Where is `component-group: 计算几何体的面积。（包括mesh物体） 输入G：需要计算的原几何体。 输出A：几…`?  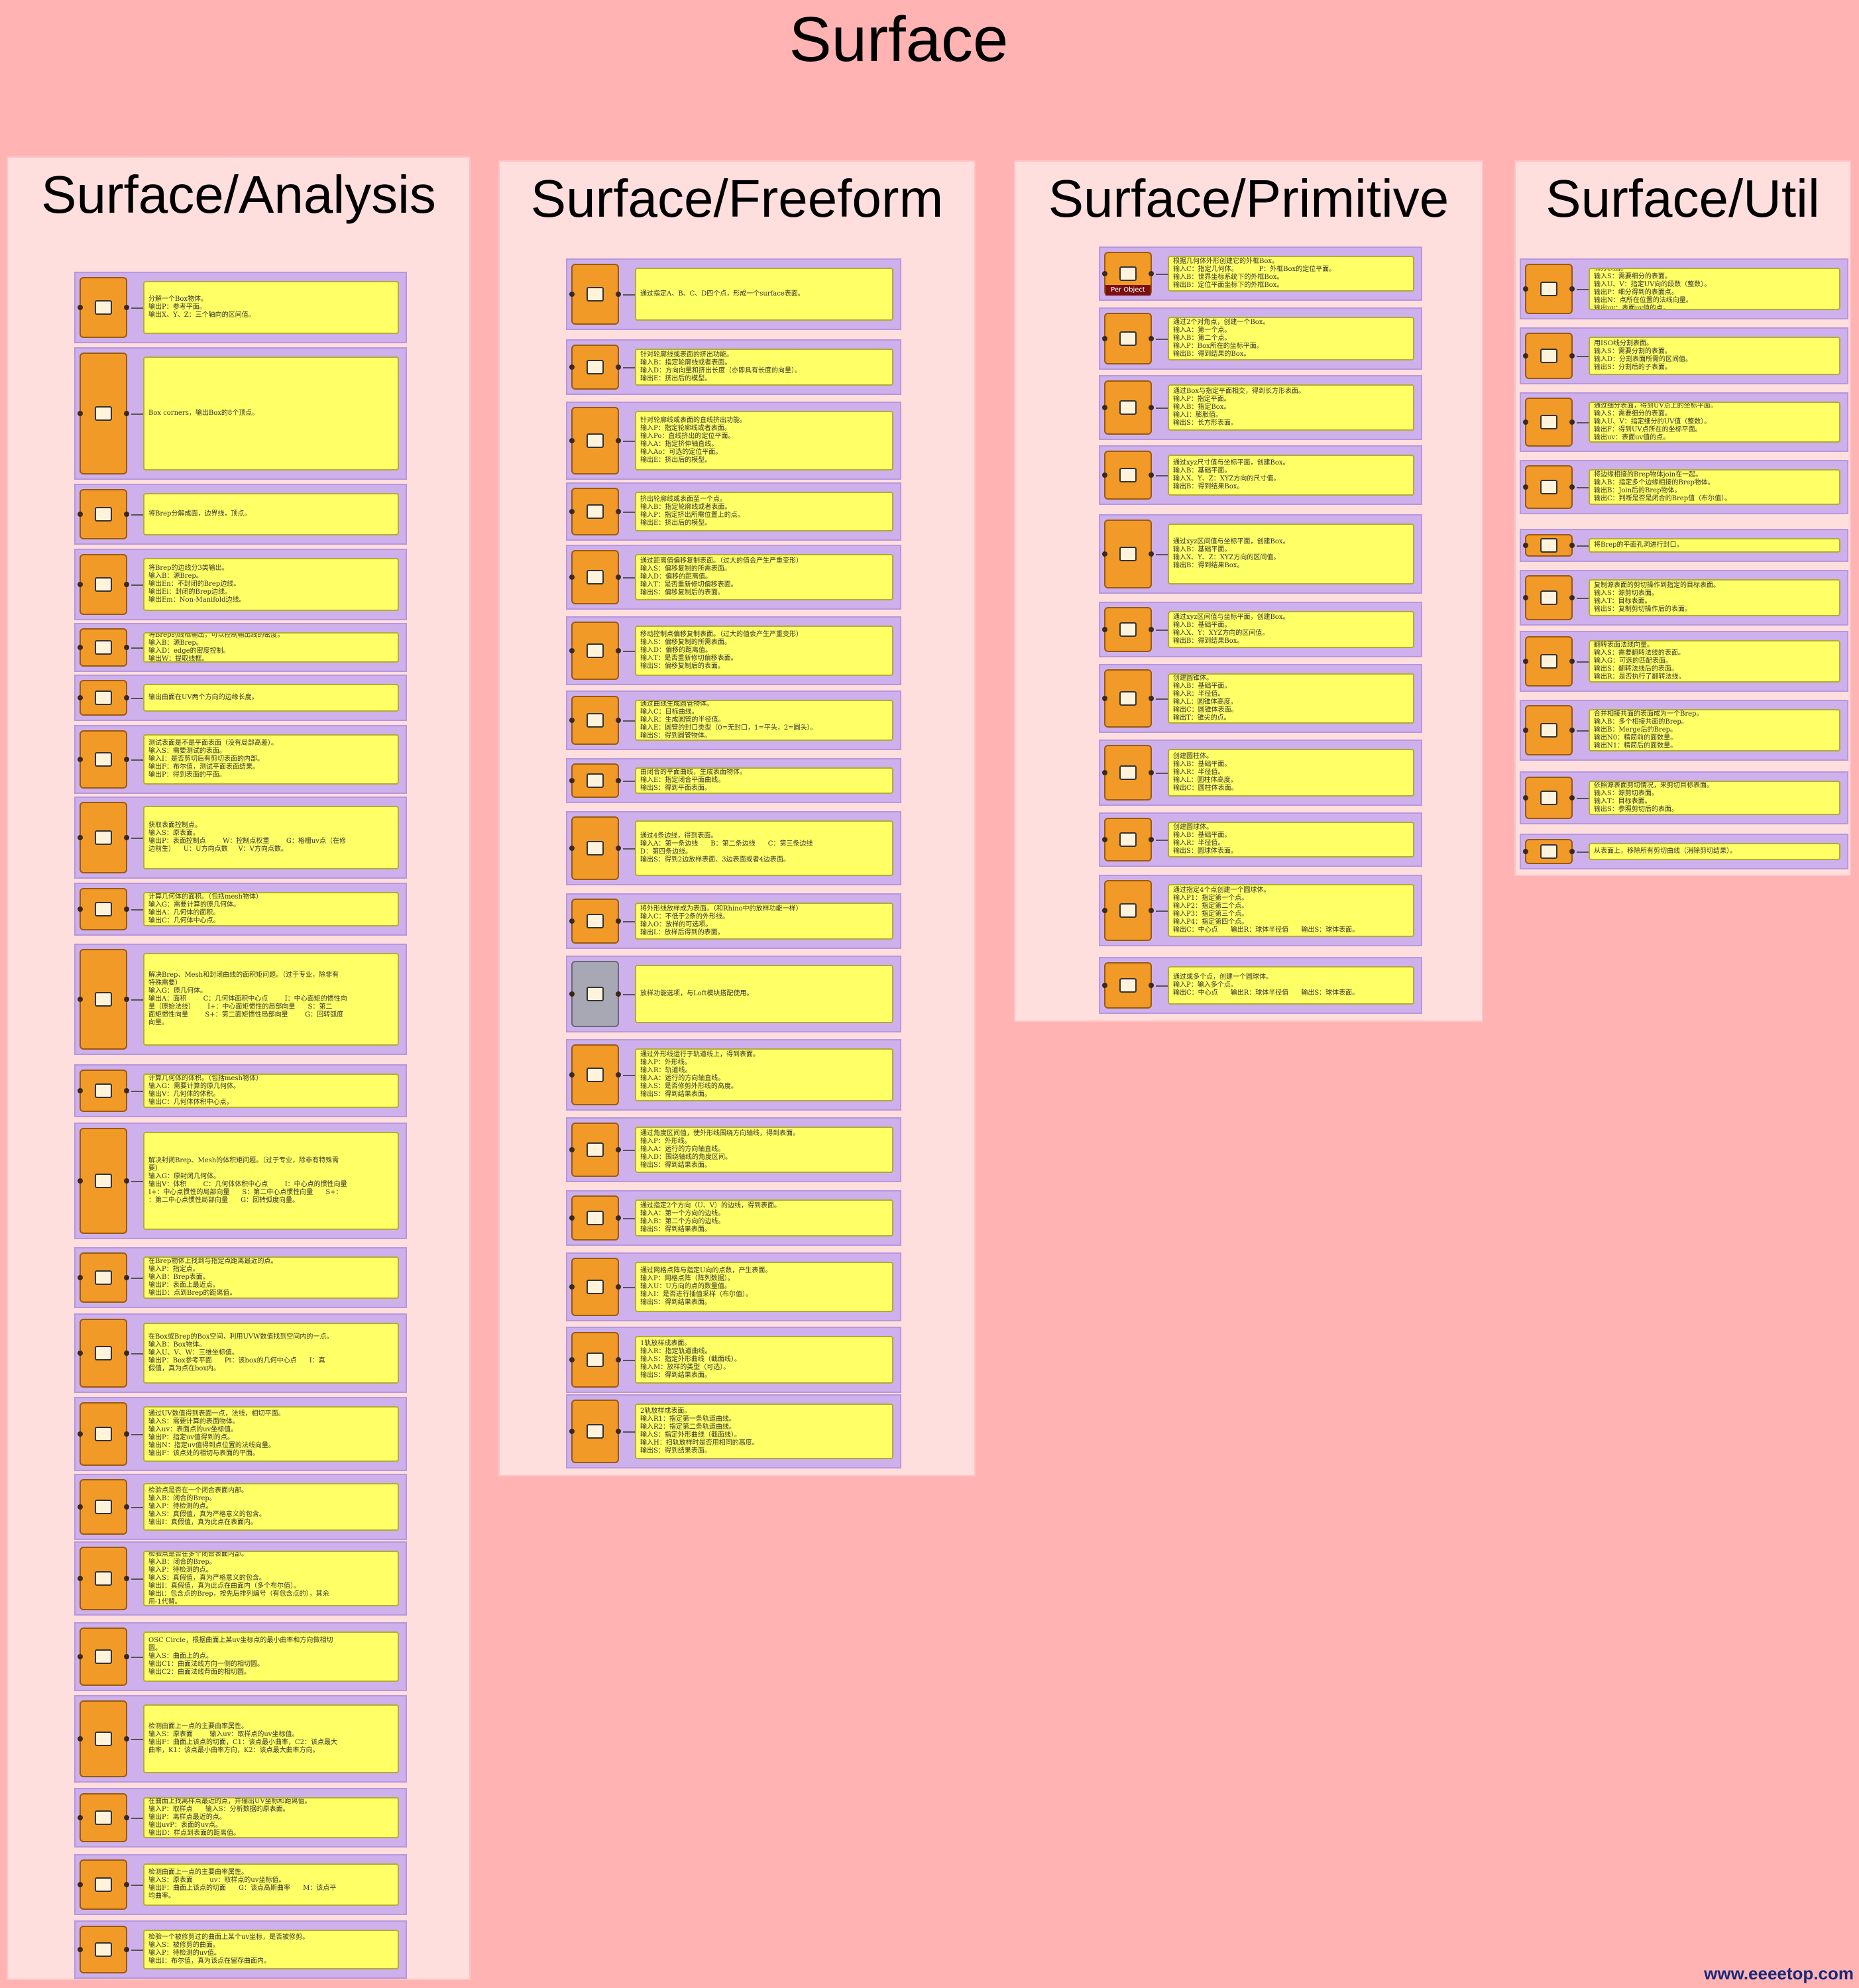 component-group: 计算几何体的面积。（包括mesh物体） 输入G：需要计算的原几何体。 输出A：几… is located at coordinates (240, 909).